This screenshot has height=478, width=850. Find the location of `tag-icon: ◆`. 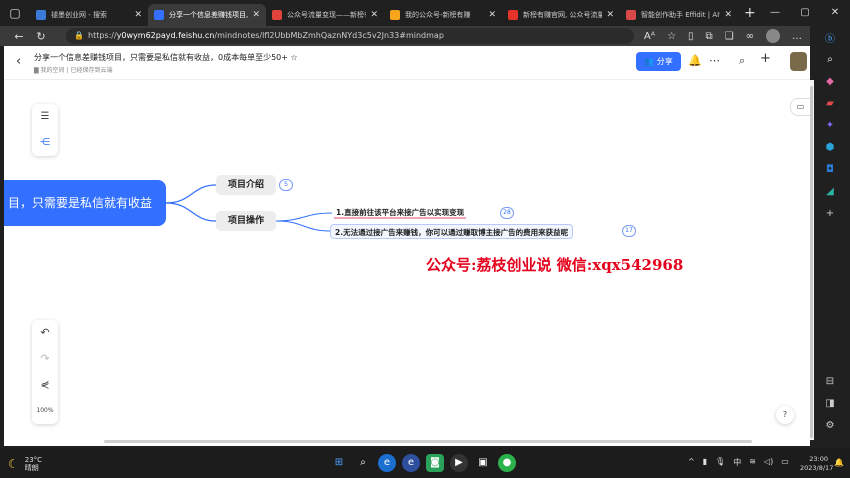

tag-icon: ◆ is located at coordinates (830, 81).